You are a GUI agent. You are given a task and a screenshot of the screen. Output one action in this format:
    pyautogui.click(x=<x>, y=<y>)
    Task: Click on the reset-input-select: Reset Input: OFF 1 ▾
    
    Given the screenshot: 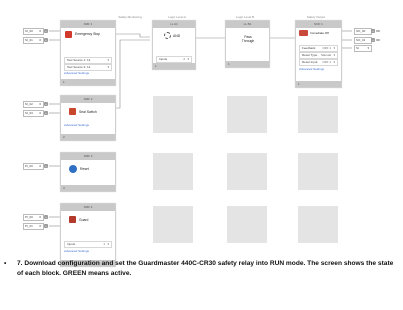 What is the action you would take?
    pyautogui.click(x=318, y=62)
    